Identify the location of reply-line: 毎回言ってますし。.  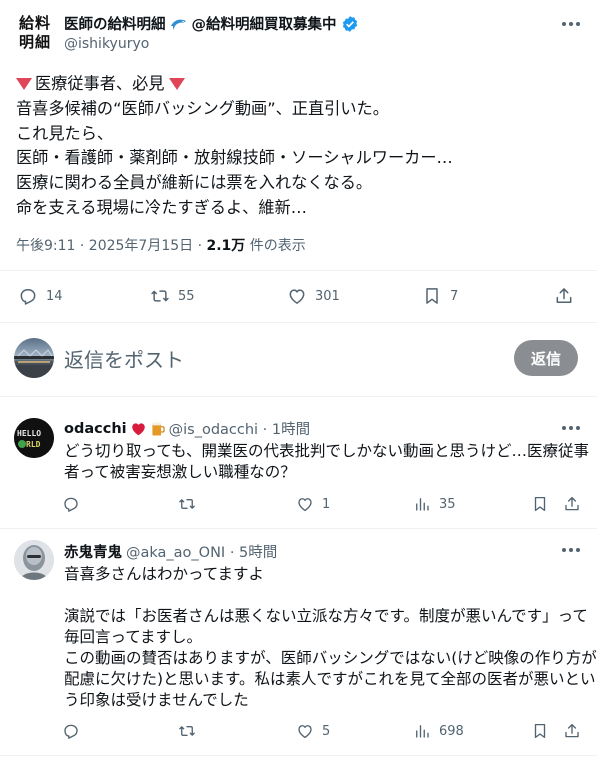
(133, 637).